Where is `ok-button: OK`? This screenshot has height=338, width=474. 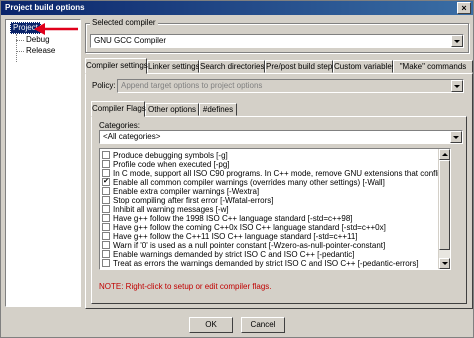
ok-button: OK is located at coordinates (211, 325).